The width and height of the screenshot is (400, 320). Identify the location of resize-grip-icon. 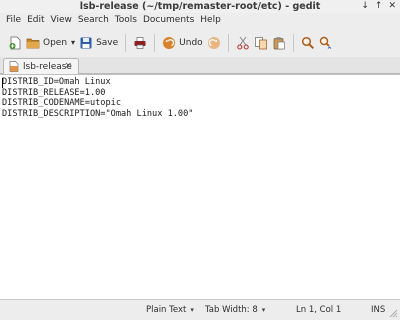
(393, 313).